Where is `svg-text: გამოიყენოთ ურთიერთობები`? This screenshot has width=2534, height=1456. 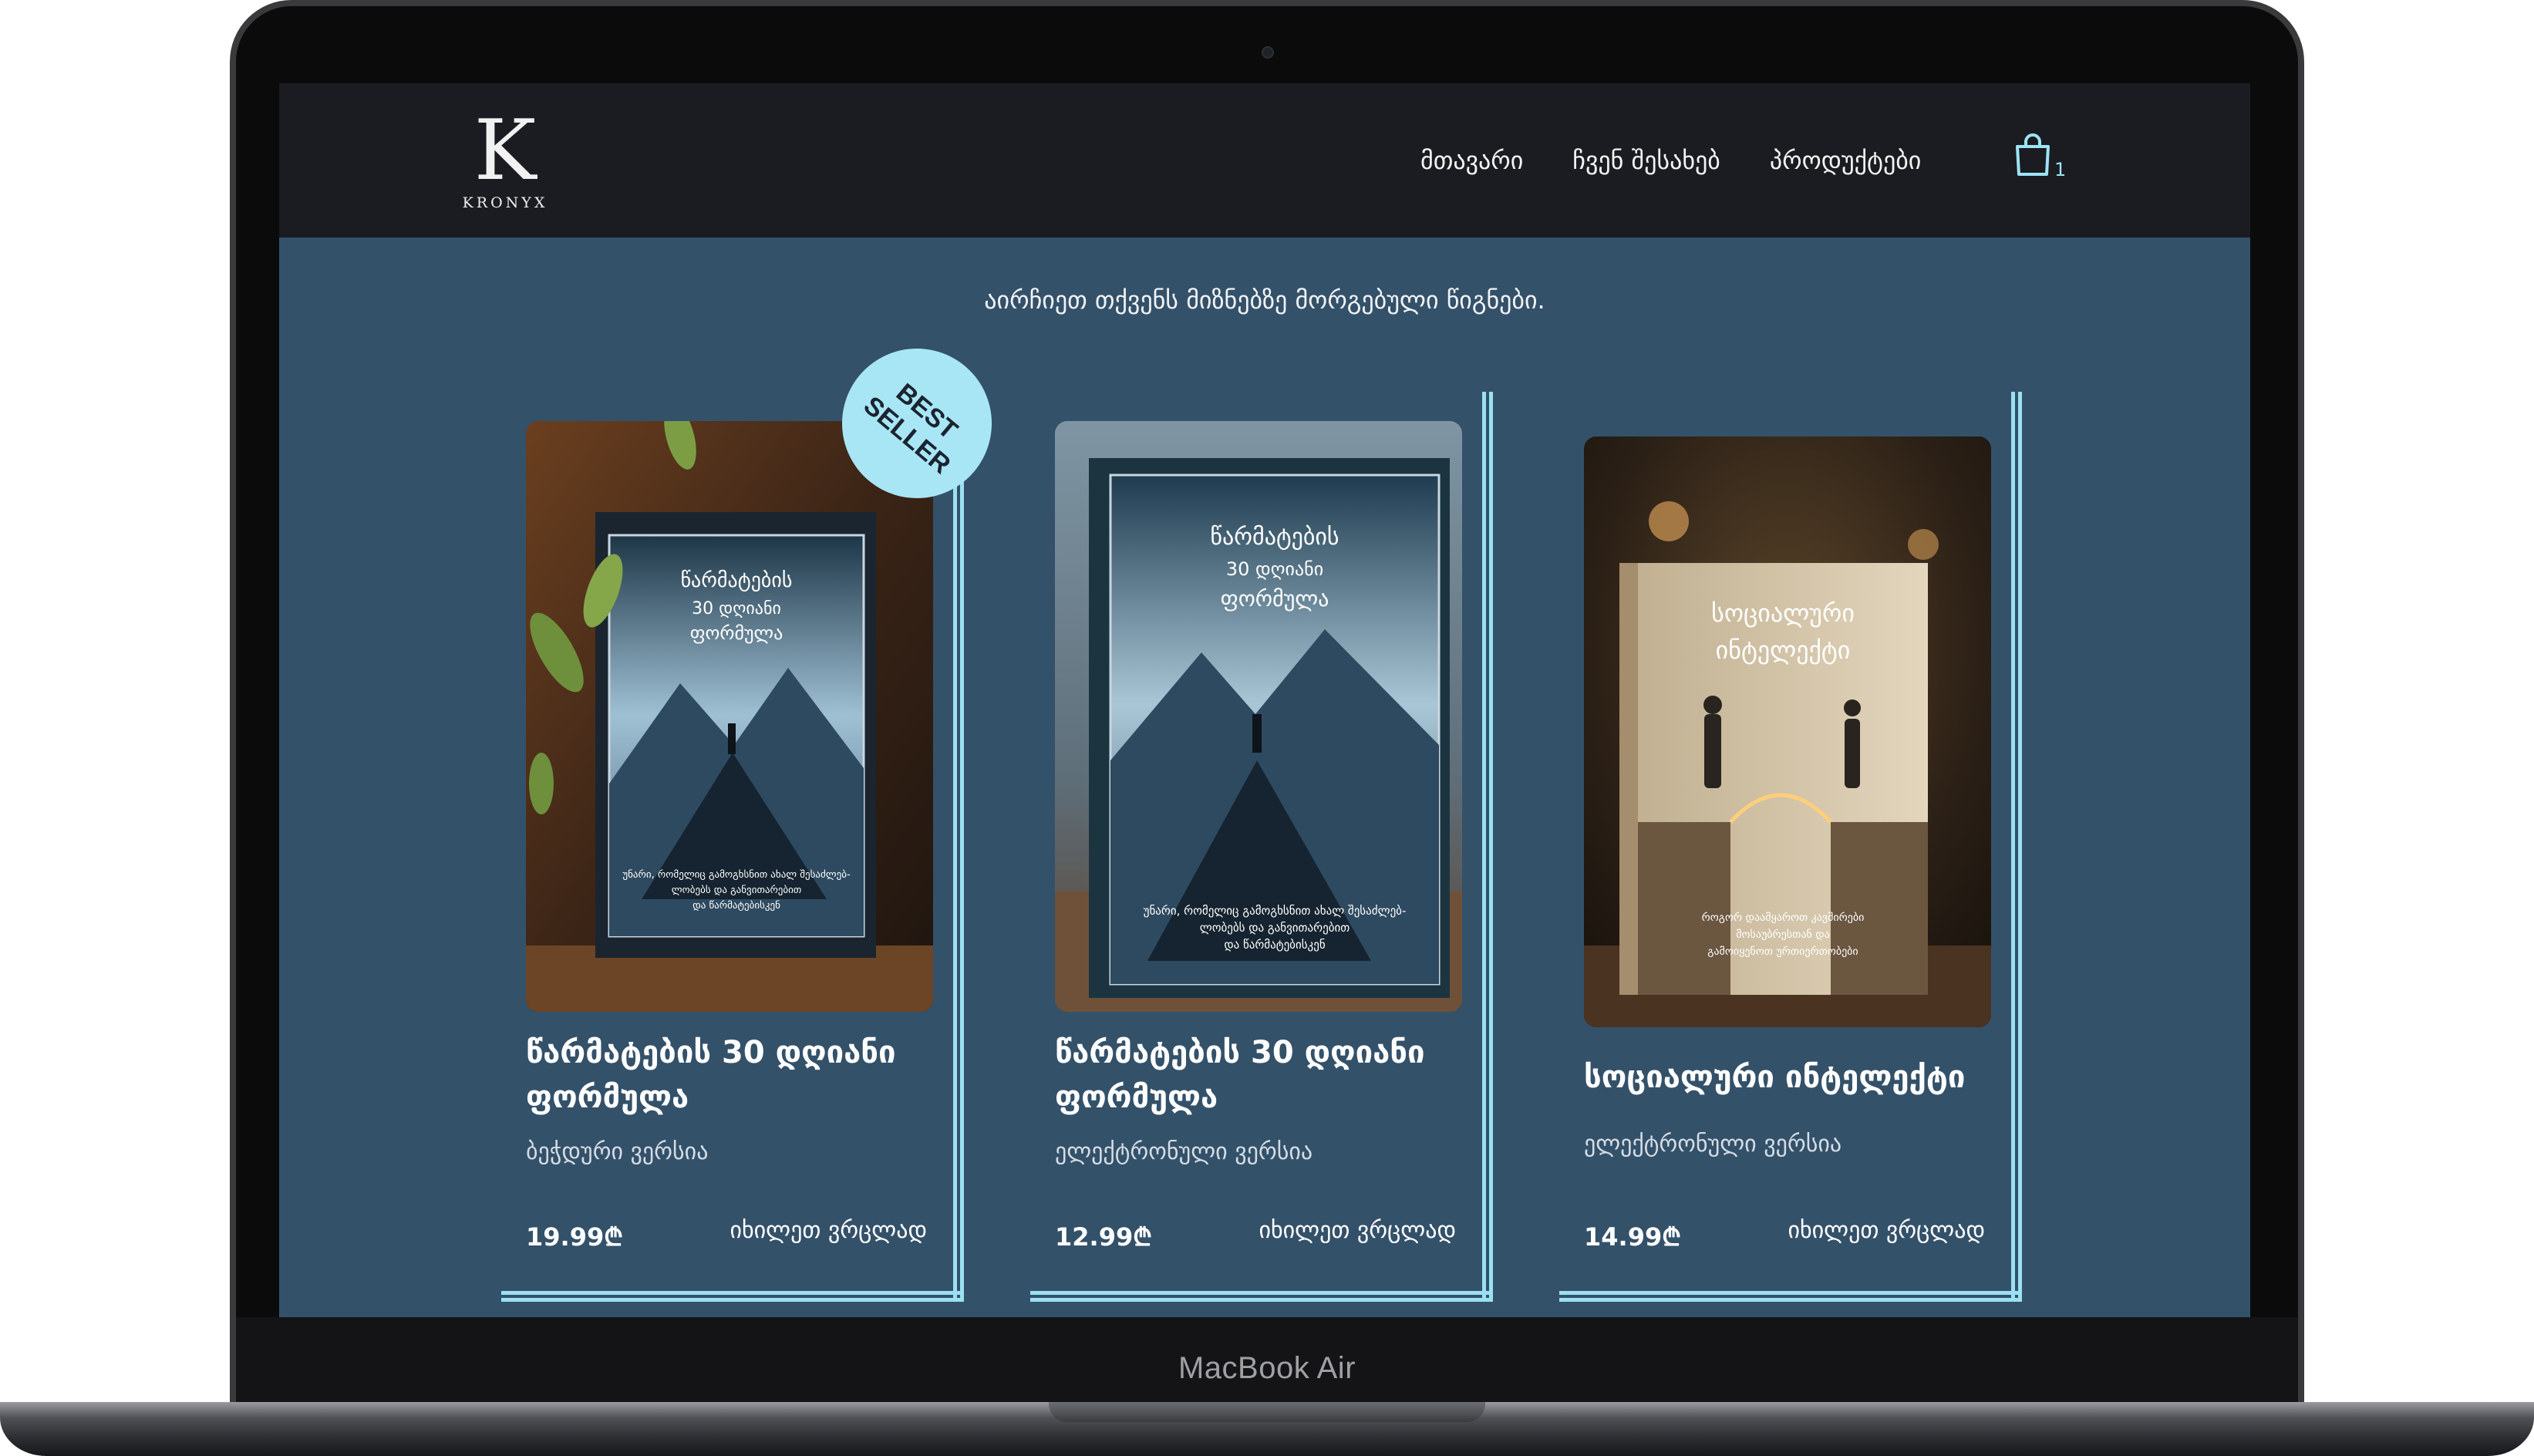 svg-text: გამოიყენოთ ურთიერთობები is located at coordinates (1783, 952).